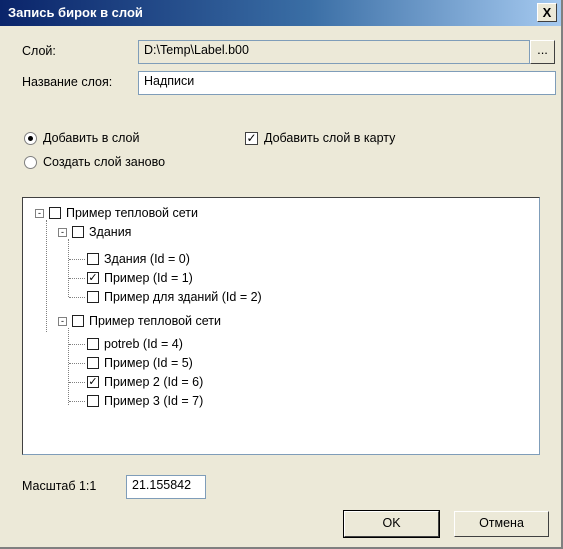 The height and width of the screenshot is (549, 563). I want to click on layer-label: Слой:, so click(39, 51).